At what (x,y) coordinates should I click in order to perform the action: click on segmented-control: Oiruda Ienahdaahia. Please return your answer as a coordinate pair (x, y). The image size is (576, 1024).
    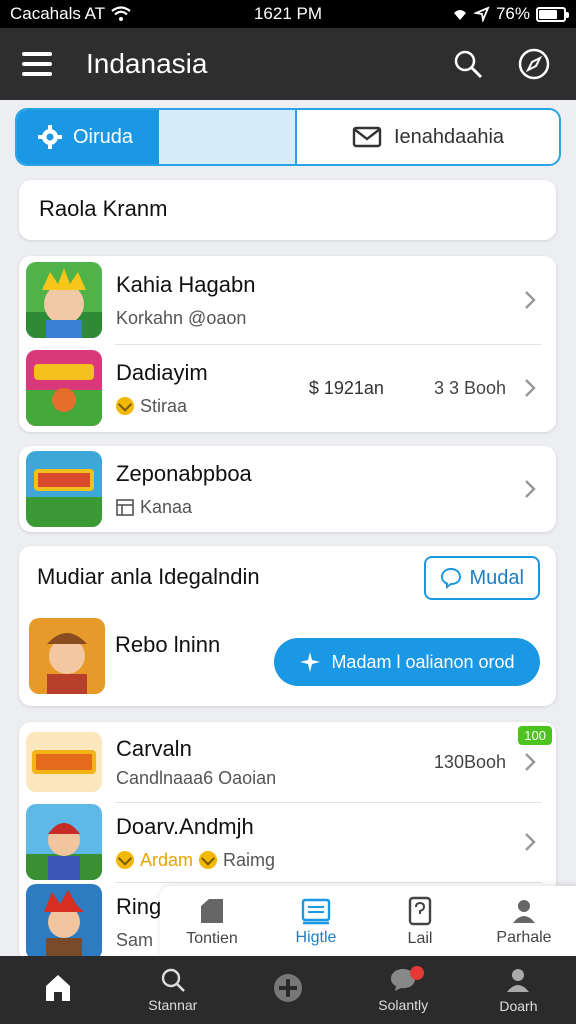
    Looking at the image, I should click on (288, 137).